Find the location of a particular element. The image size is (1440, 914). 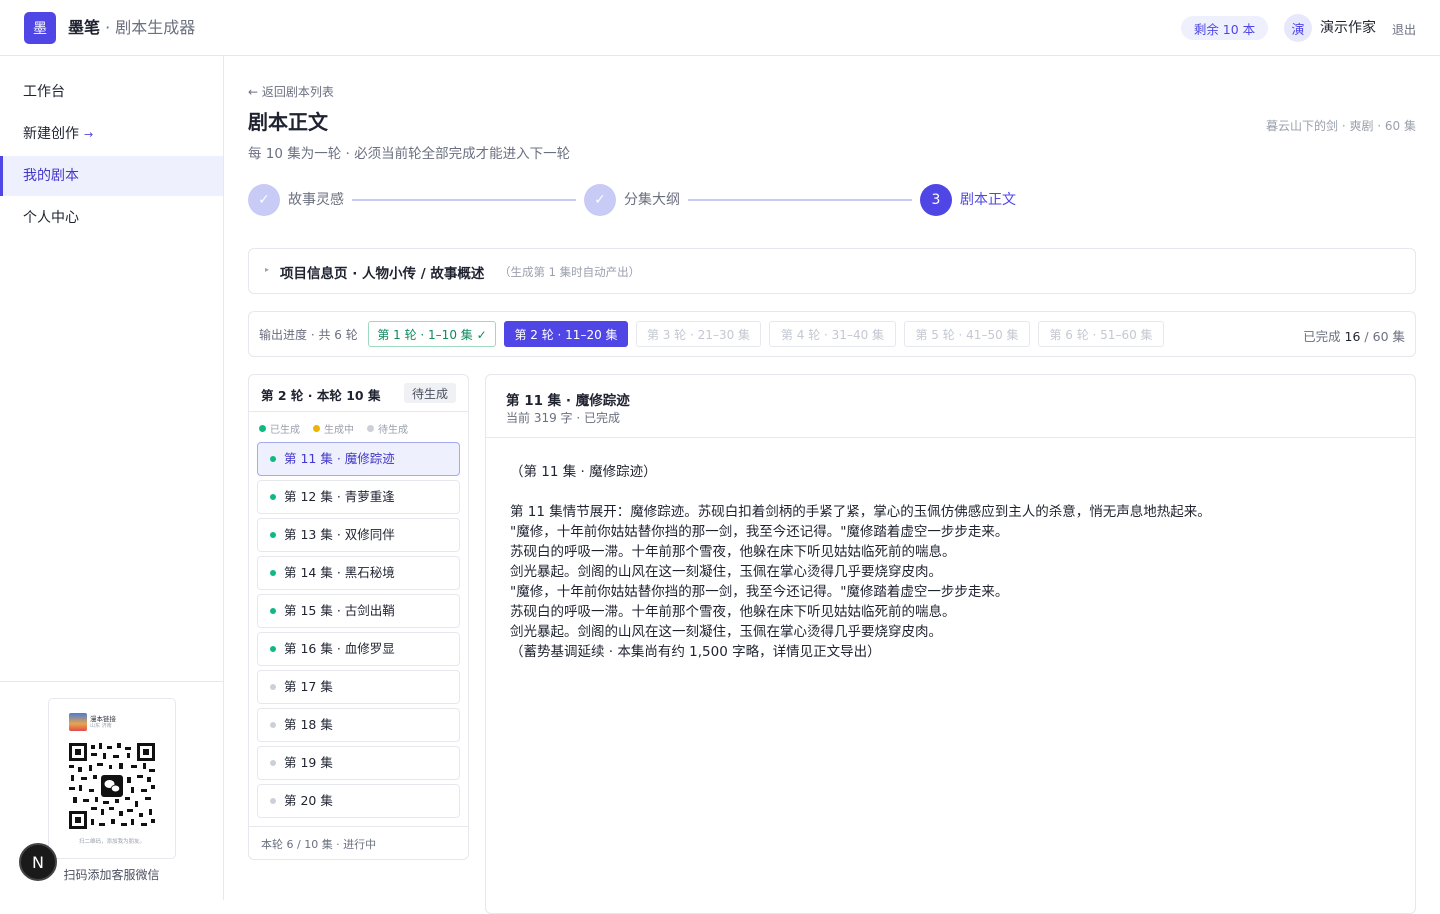

round-chip-5: 第 5 轮 · 41–50 集 is located at coordinates (967, 334).